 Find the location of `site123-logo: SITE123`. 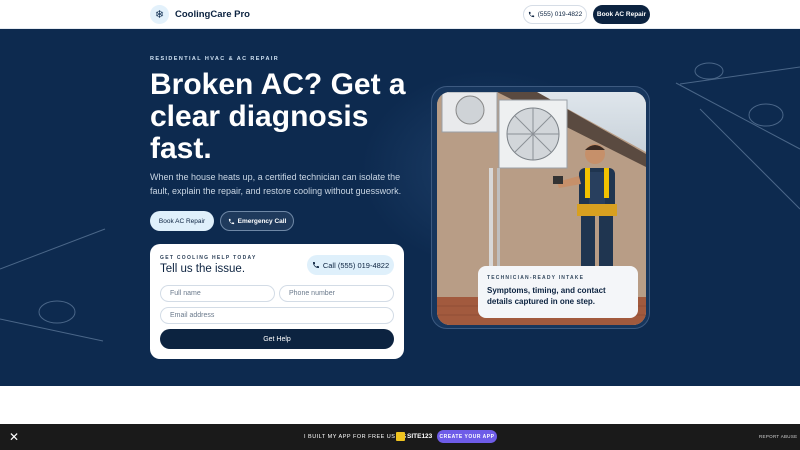

site123-logo: SITE123 is located at coordinates (414, 436).